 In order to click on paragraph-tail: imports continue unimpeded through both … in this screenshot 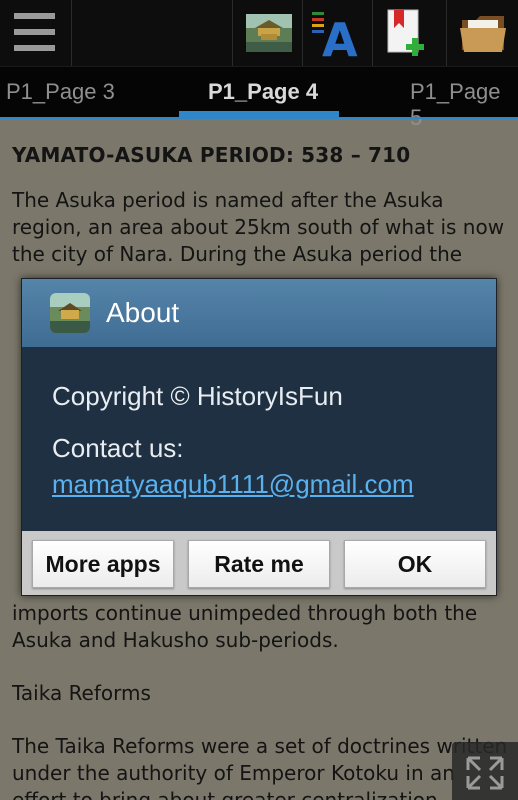, I will do `click(245, 626)`.